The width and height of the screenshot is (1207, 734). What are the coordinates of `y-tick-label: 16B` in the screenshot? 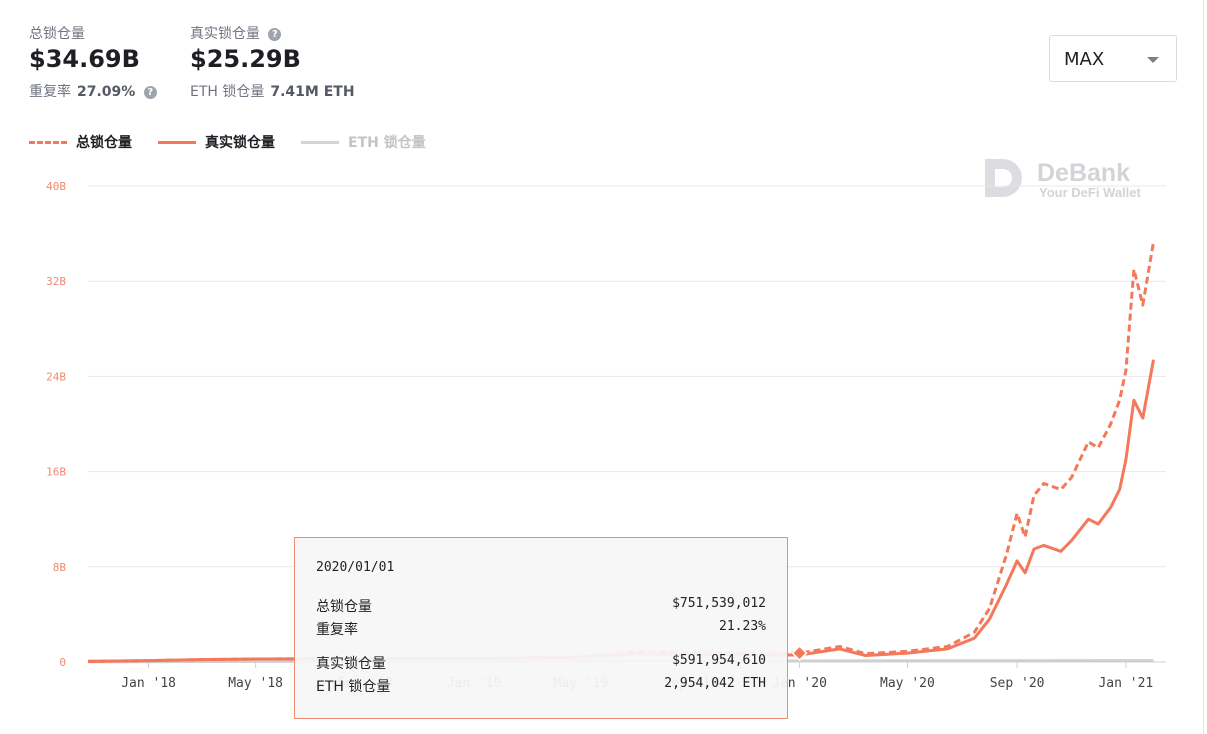 It's located at (56, 472).